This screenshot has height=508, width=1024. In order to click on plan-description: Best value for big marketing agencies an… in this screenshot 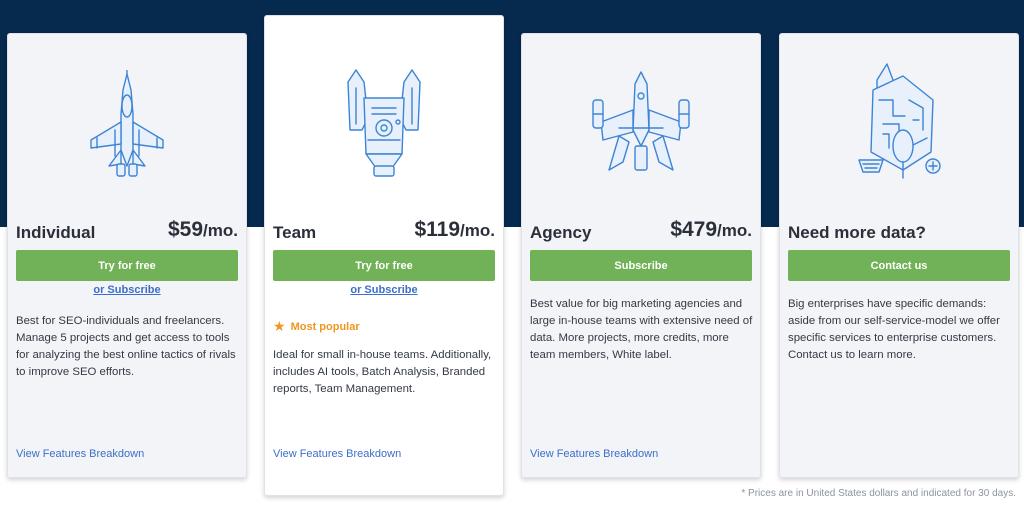, I will do `click(641, 329)`.